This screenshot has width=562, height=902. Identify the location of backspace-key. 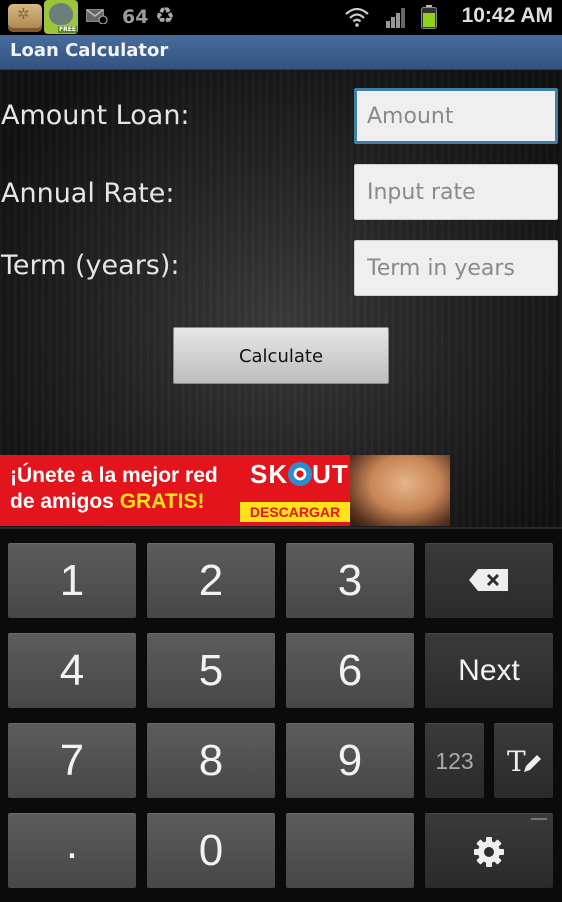
(489, 580).